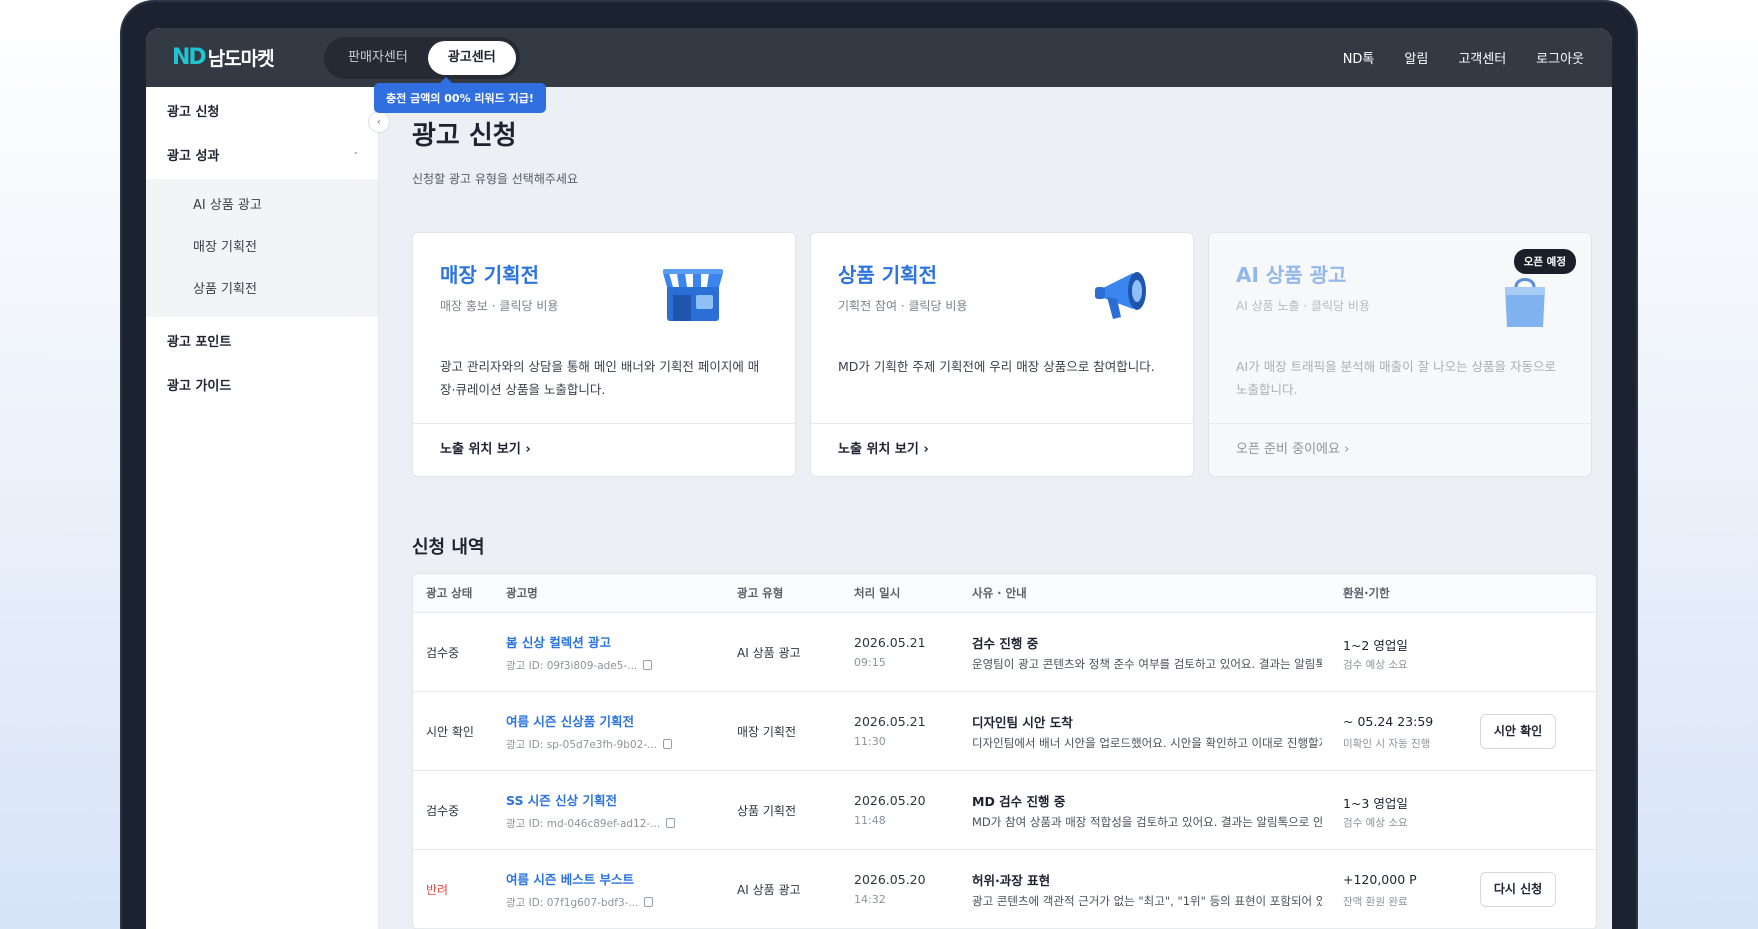  What do you see at coordinates (262, 387) in the screenshot?
I see `sidebar-item-ad-guide: 광고 가이드` at bounding box center [262, 387].